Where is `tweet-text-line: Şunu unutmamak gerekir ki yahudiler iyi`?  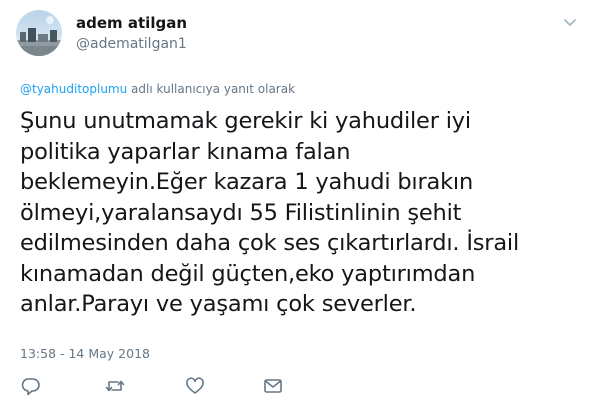
tweet-text-line: Şunu unutmamak gerekir ki yahudiler iyi is located at coordinates (245, 121).